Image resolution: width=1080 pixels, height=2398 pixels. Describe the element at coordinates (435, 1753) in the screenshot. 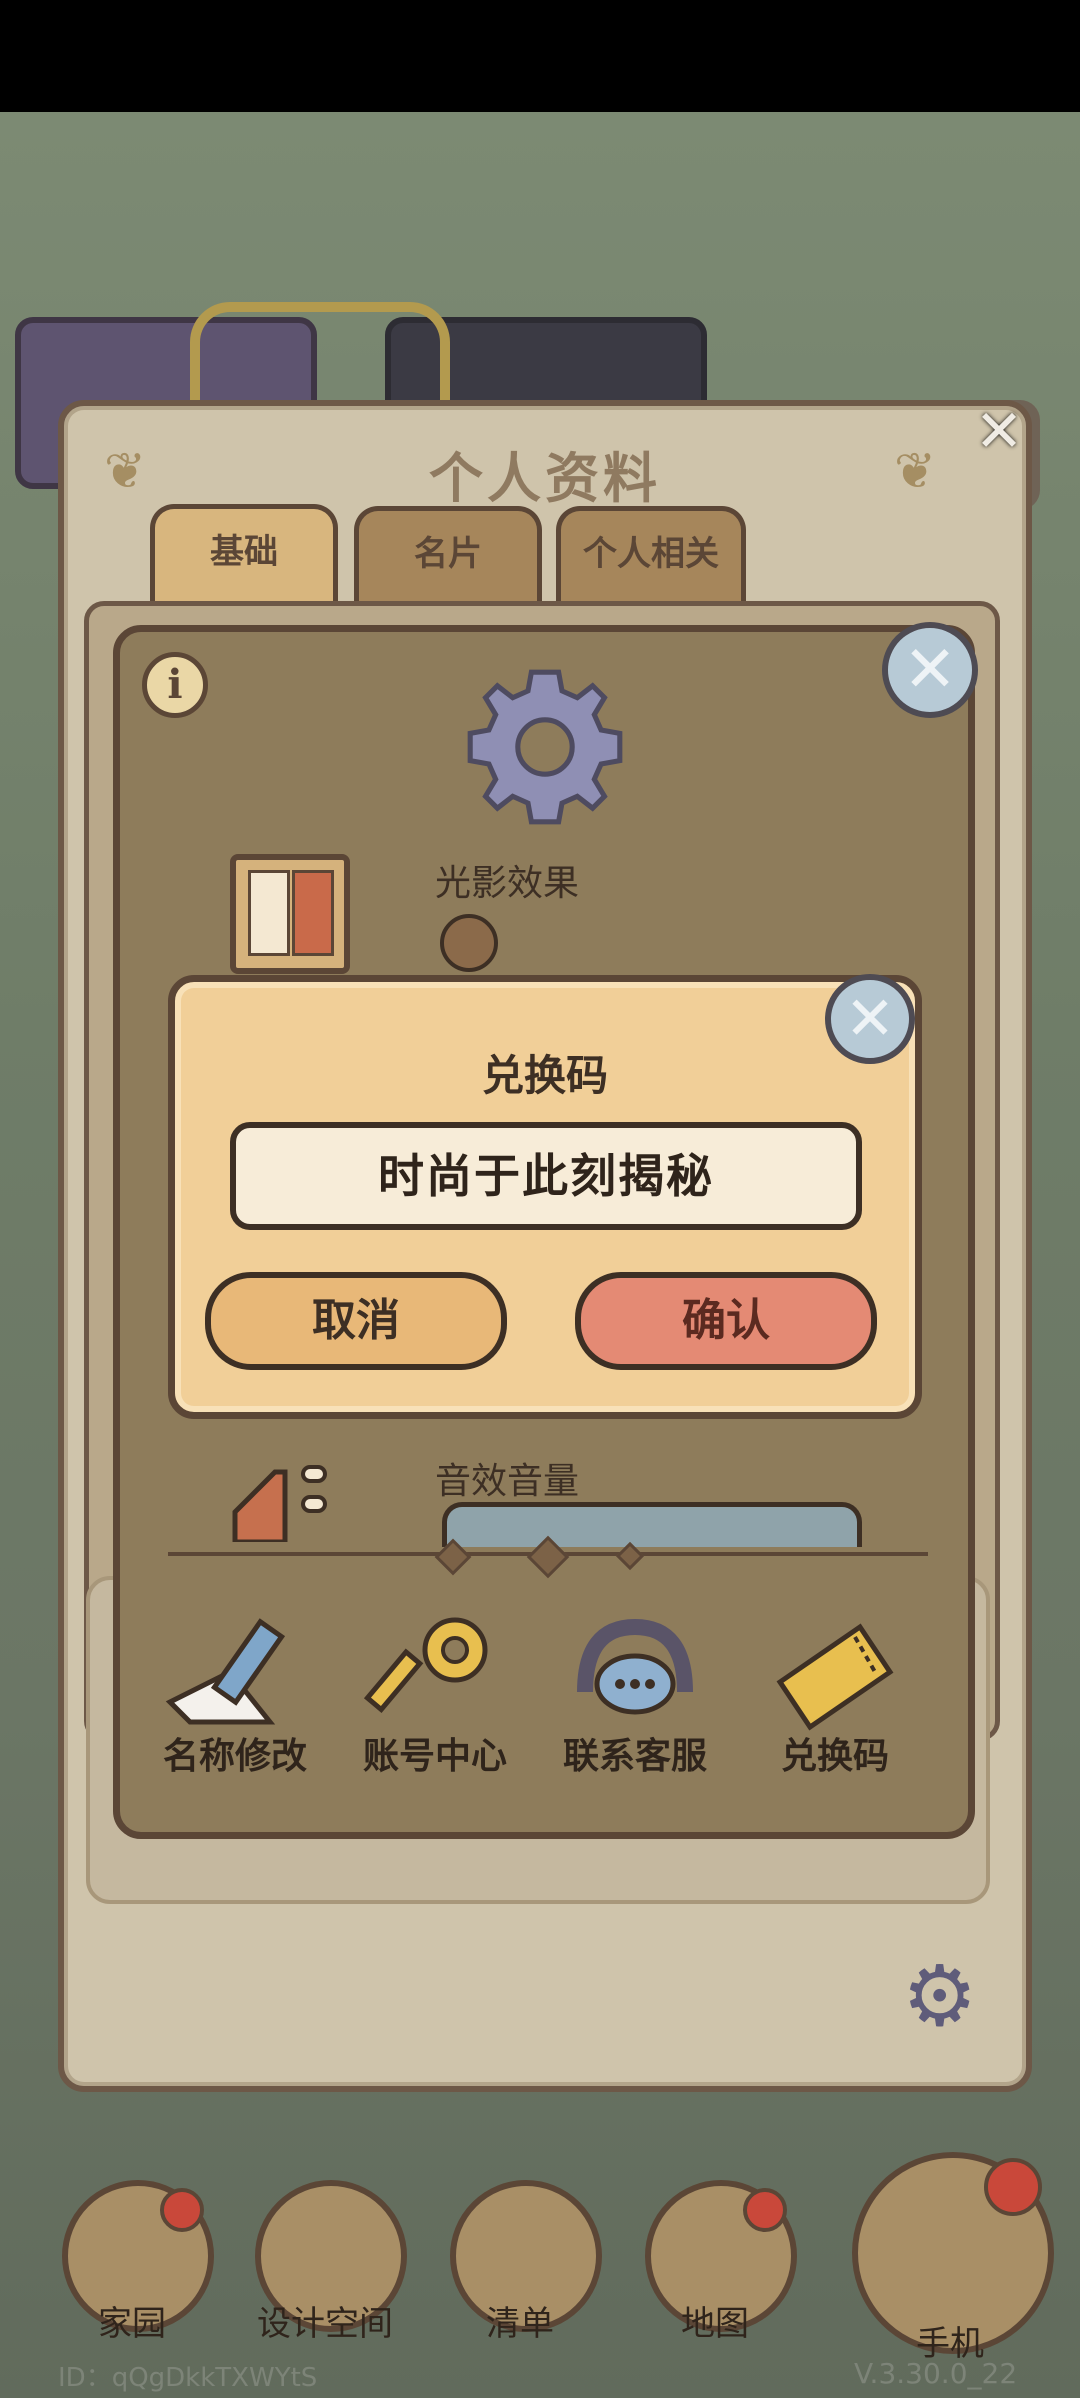

I see `account-center-label: 账号中心` at that location.